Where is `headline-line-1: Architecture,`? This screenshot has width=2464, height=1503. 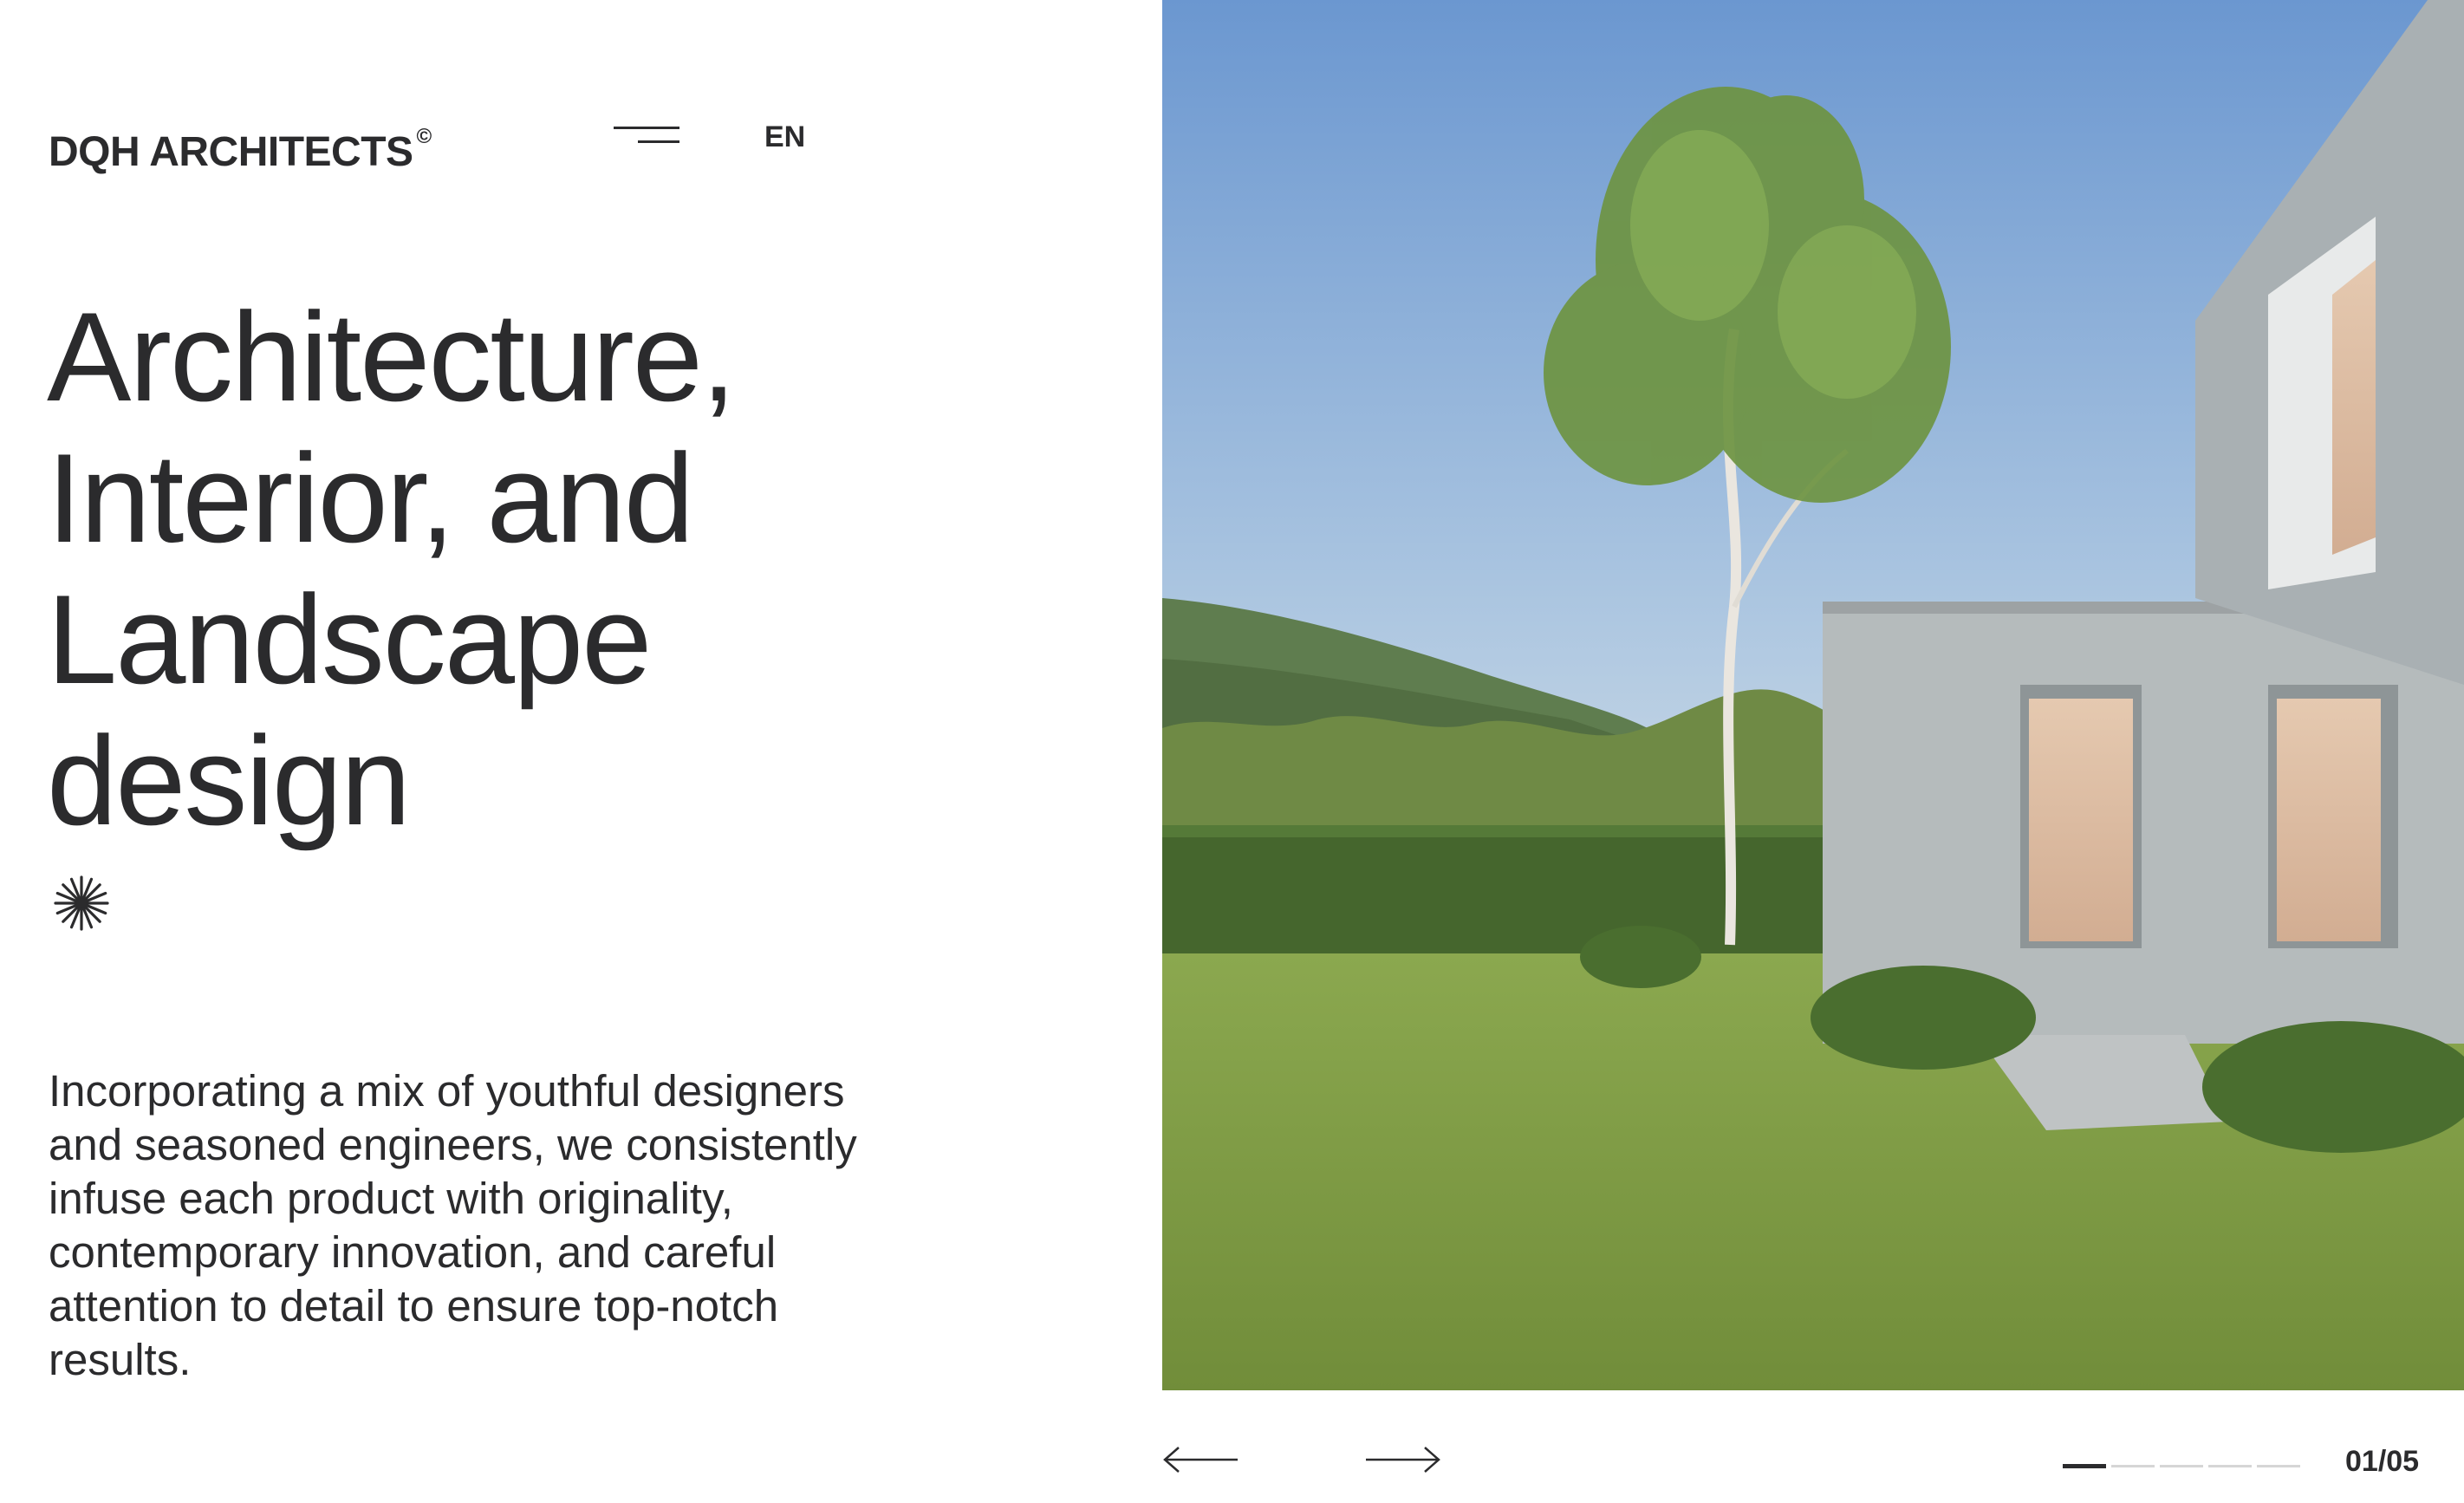
headline-line-1: Architecture, is located at coordinates (392, 356).